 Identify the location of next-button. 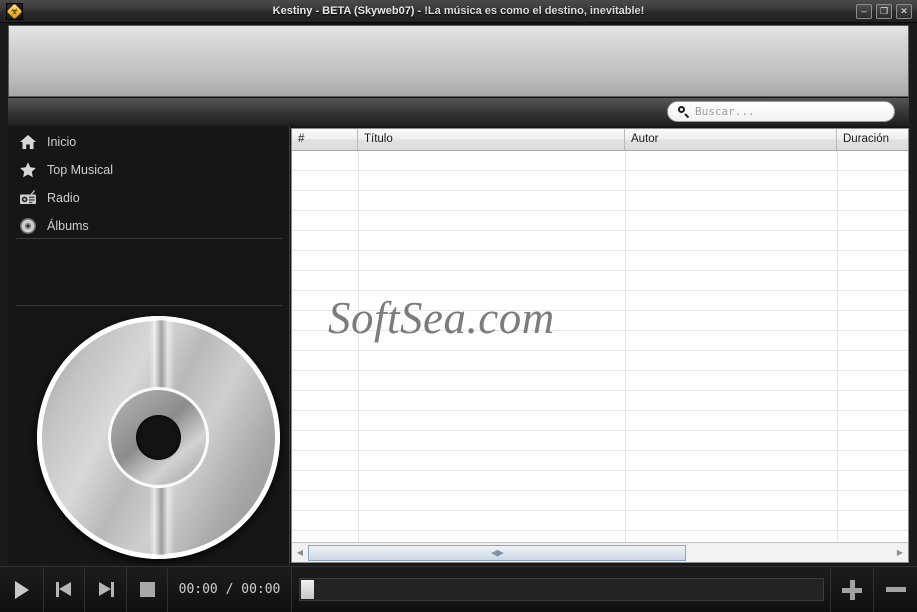
(106, 589).